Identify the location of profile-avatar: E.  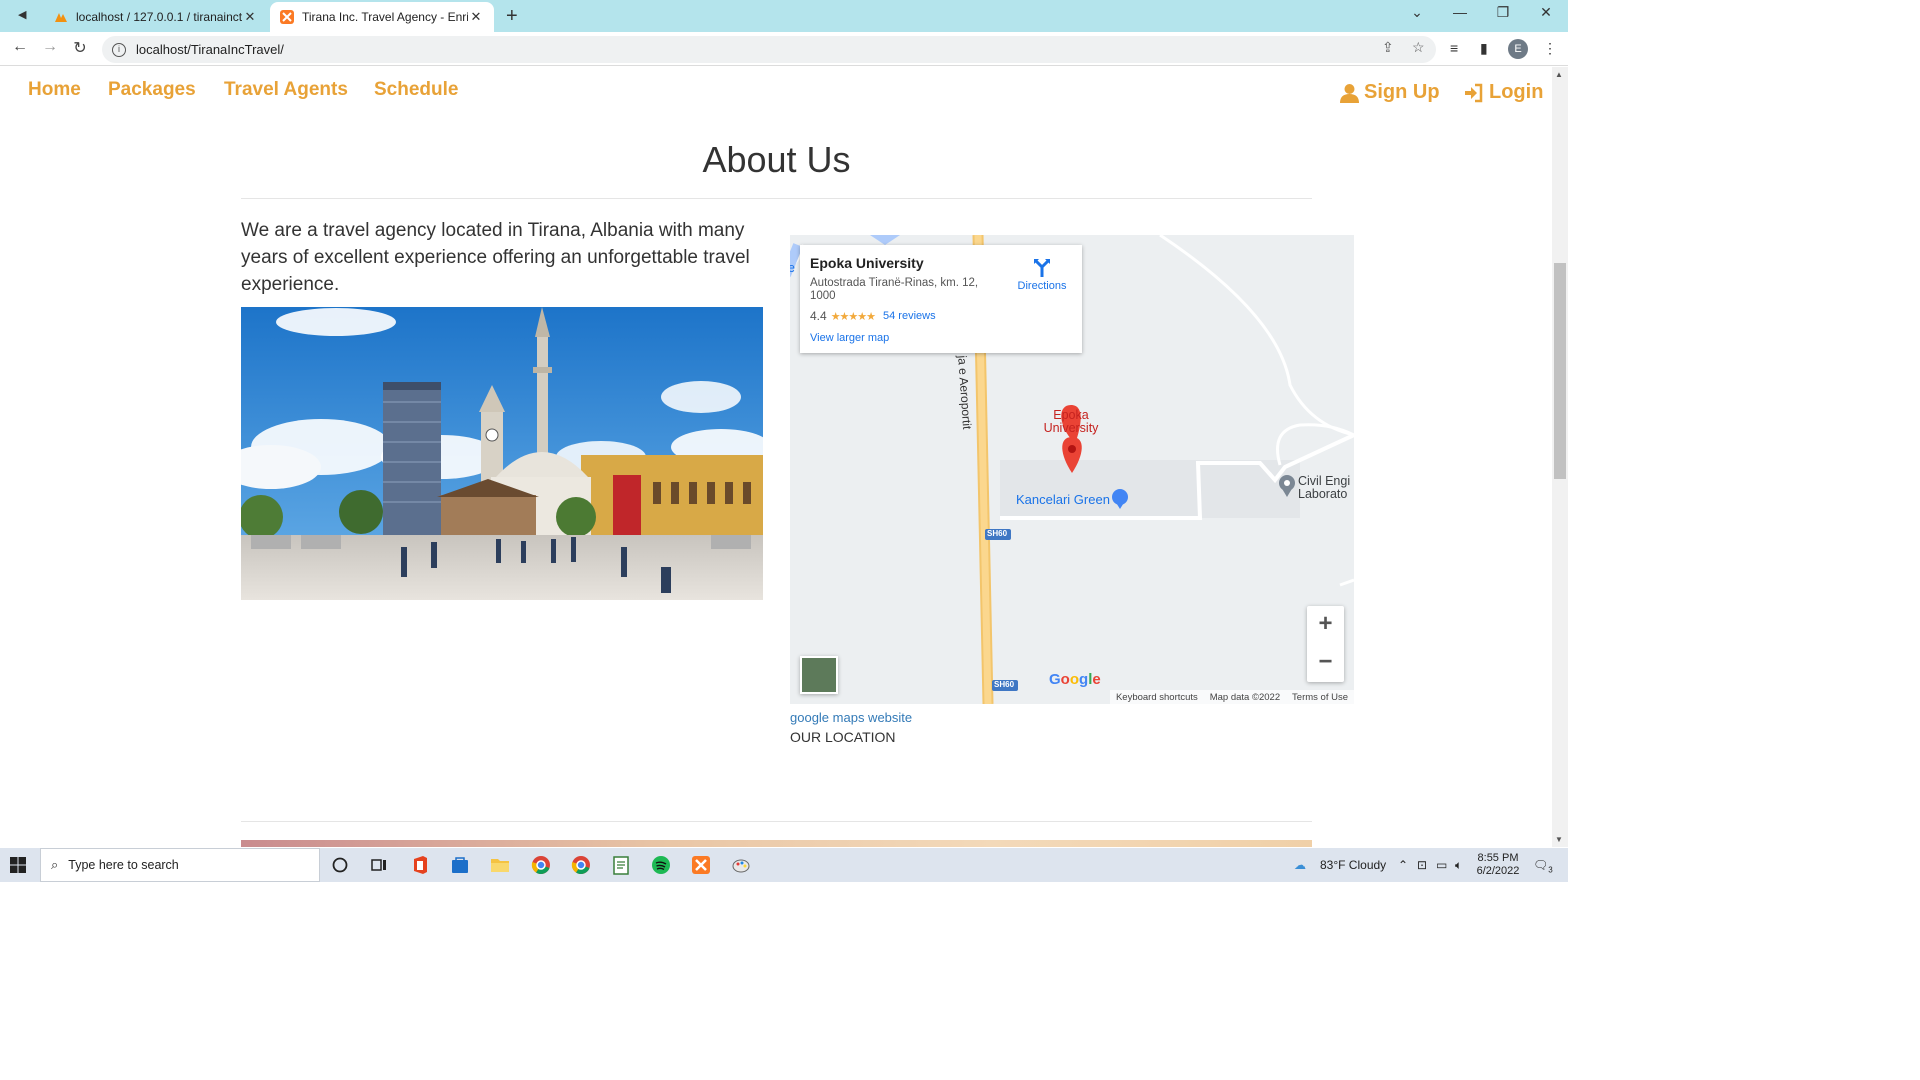
(1518, 49).